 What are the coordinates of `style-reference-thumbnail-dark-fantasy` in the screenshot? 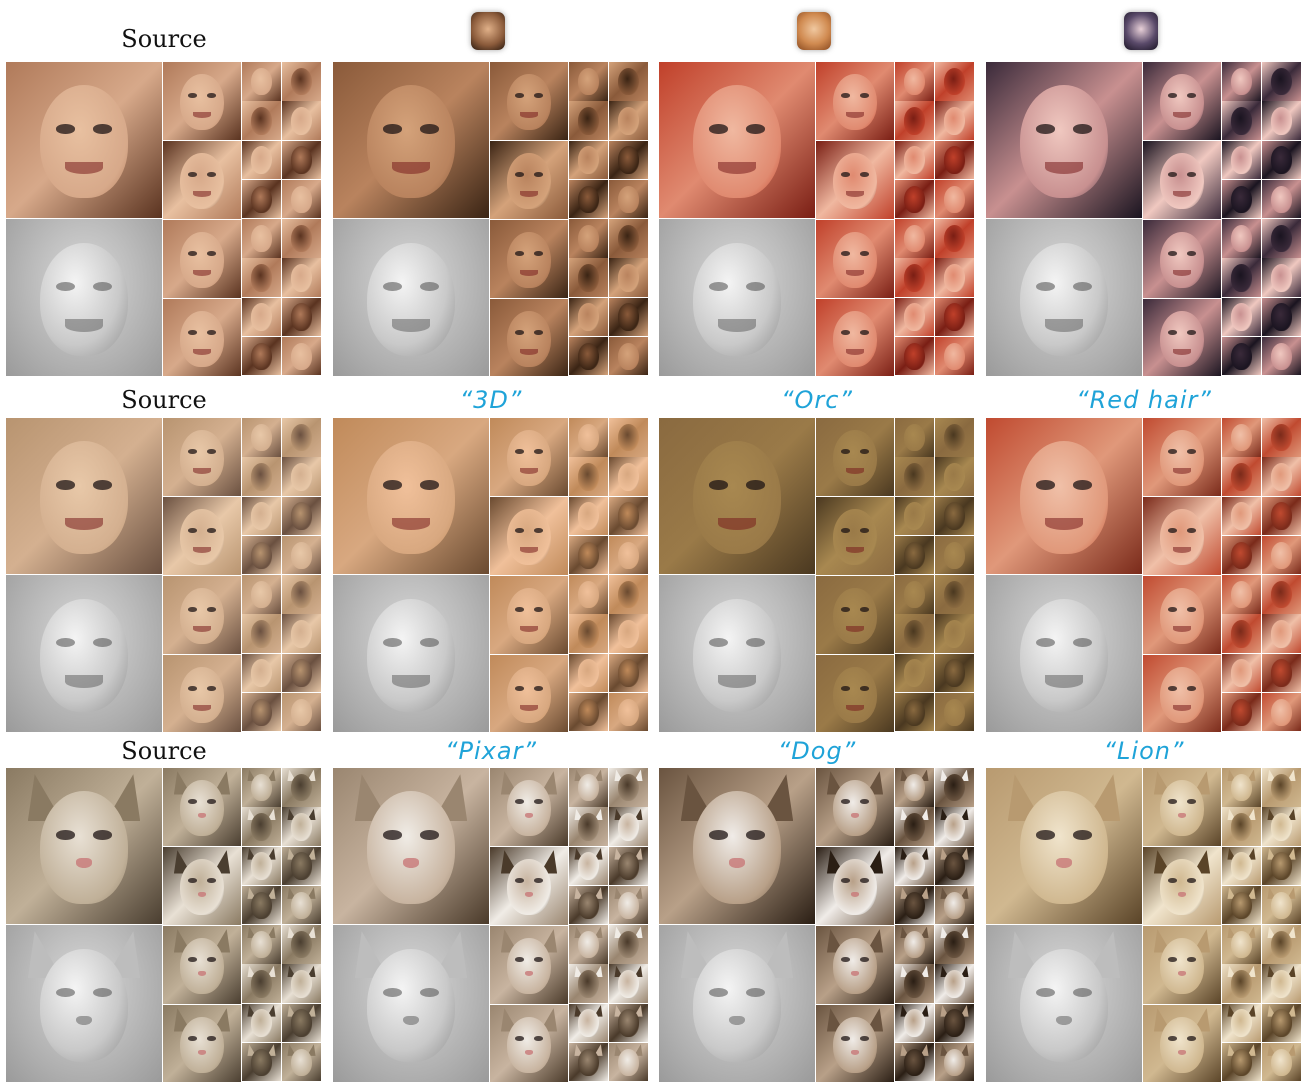 It's located at (1141, 31).